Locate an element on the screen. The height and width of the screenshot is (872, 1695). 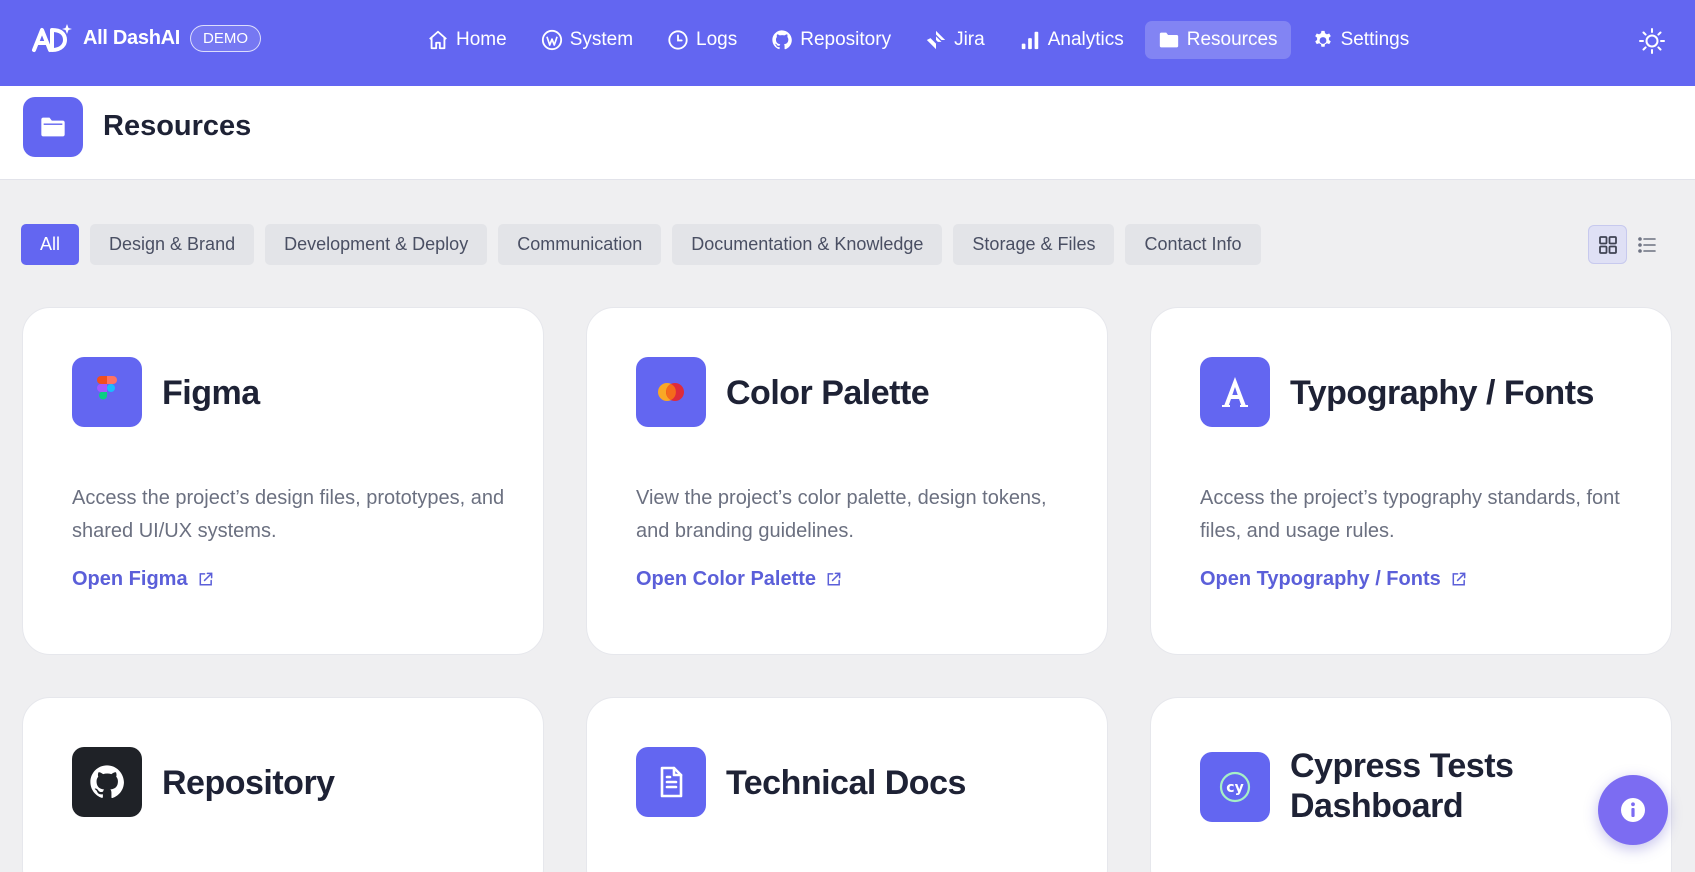
nav-item-analytics: Analytics is located at coordinates (1071, 40).